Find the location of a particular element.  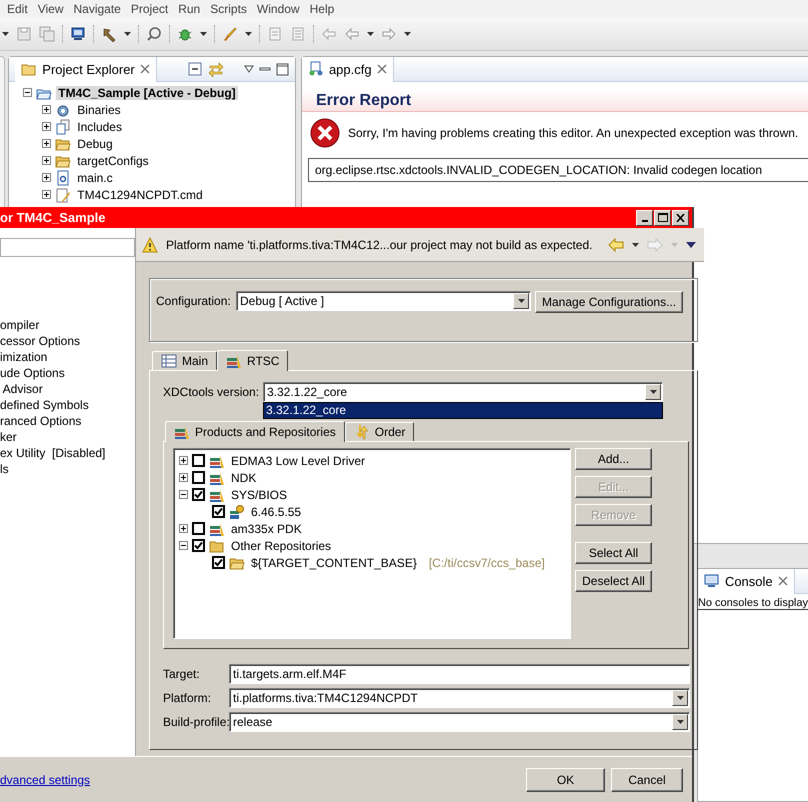

maximize-button is located at coordinates (662, 218).